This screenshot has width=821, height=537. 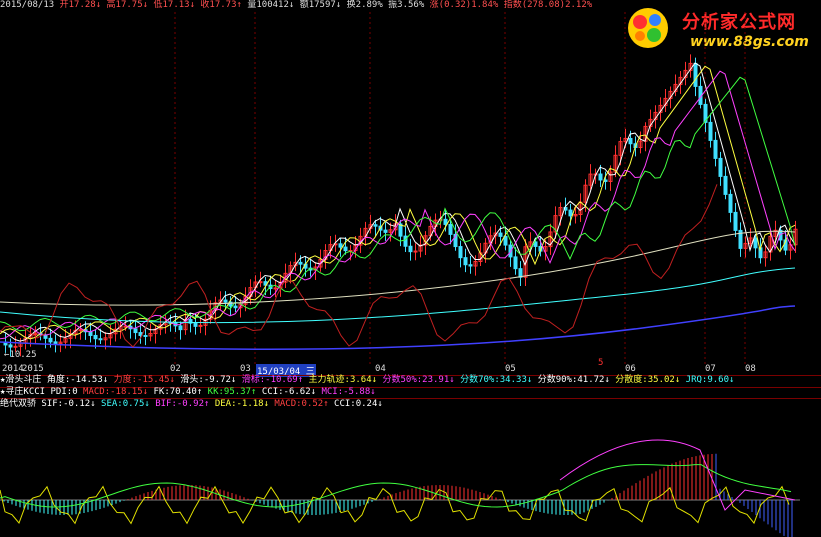 I want to click on time-label: 02, so click(x=175, y=369).